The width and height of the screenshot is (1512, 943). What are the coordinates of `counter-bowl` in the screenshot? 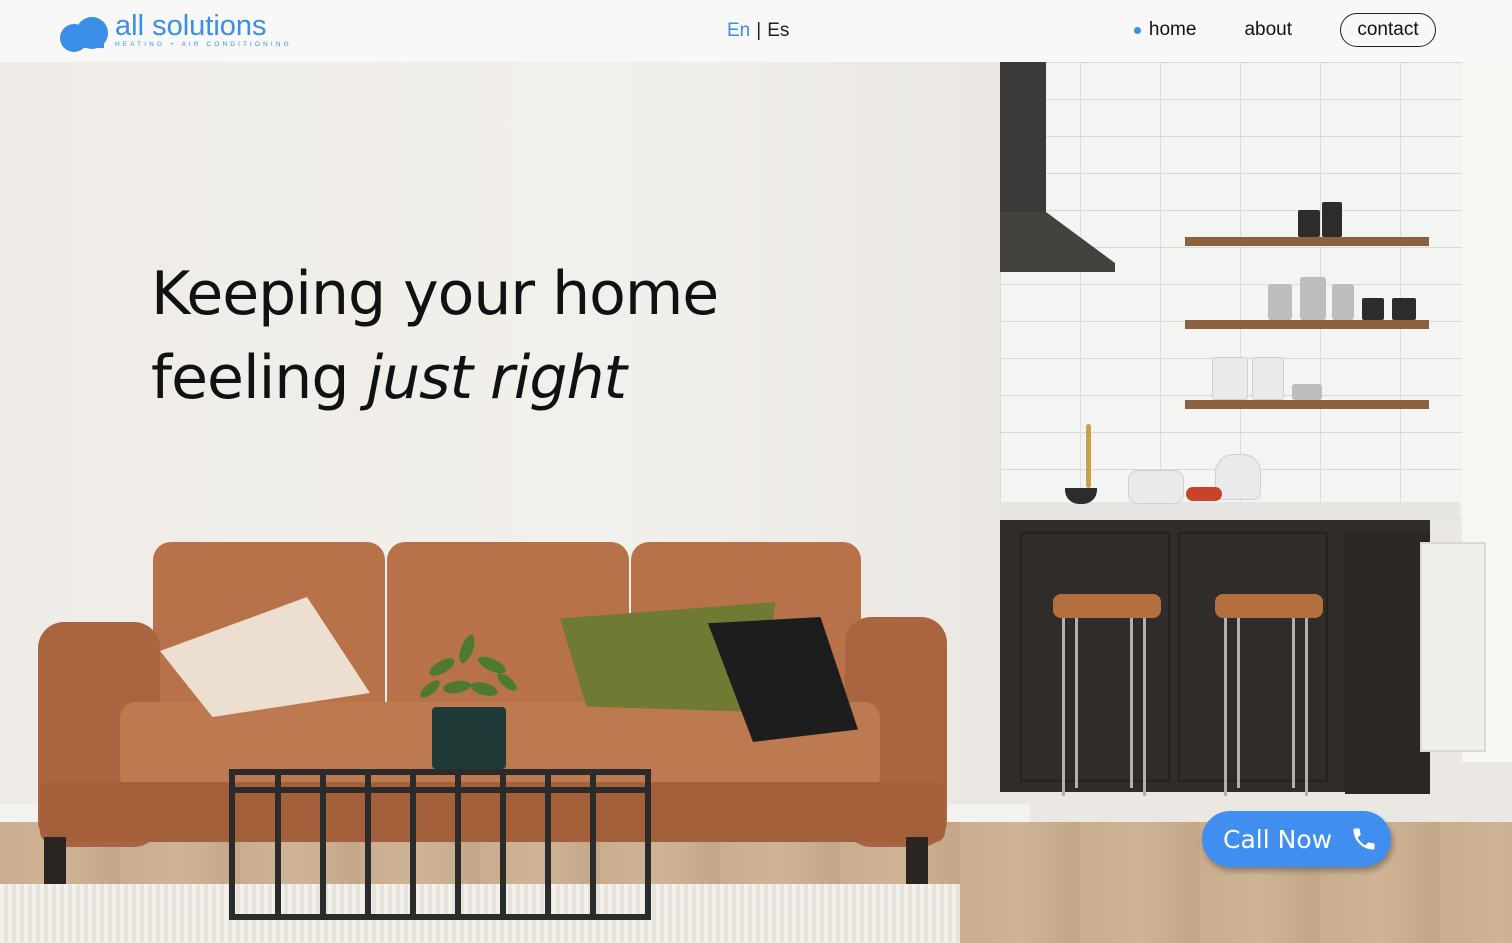 It's located at (1156, 487).